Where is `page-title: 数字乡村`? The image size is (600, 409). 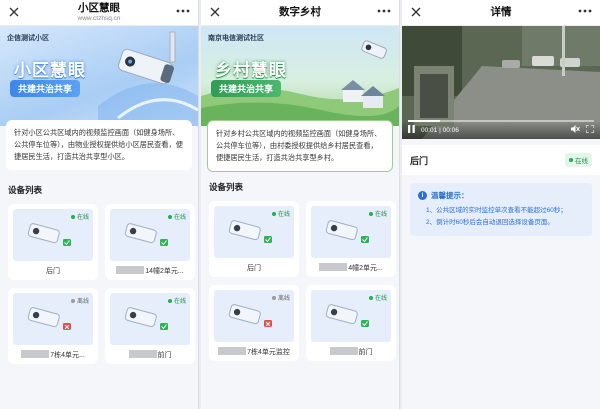 page-title: 数字乡村 is located at coordinates (300, 12).